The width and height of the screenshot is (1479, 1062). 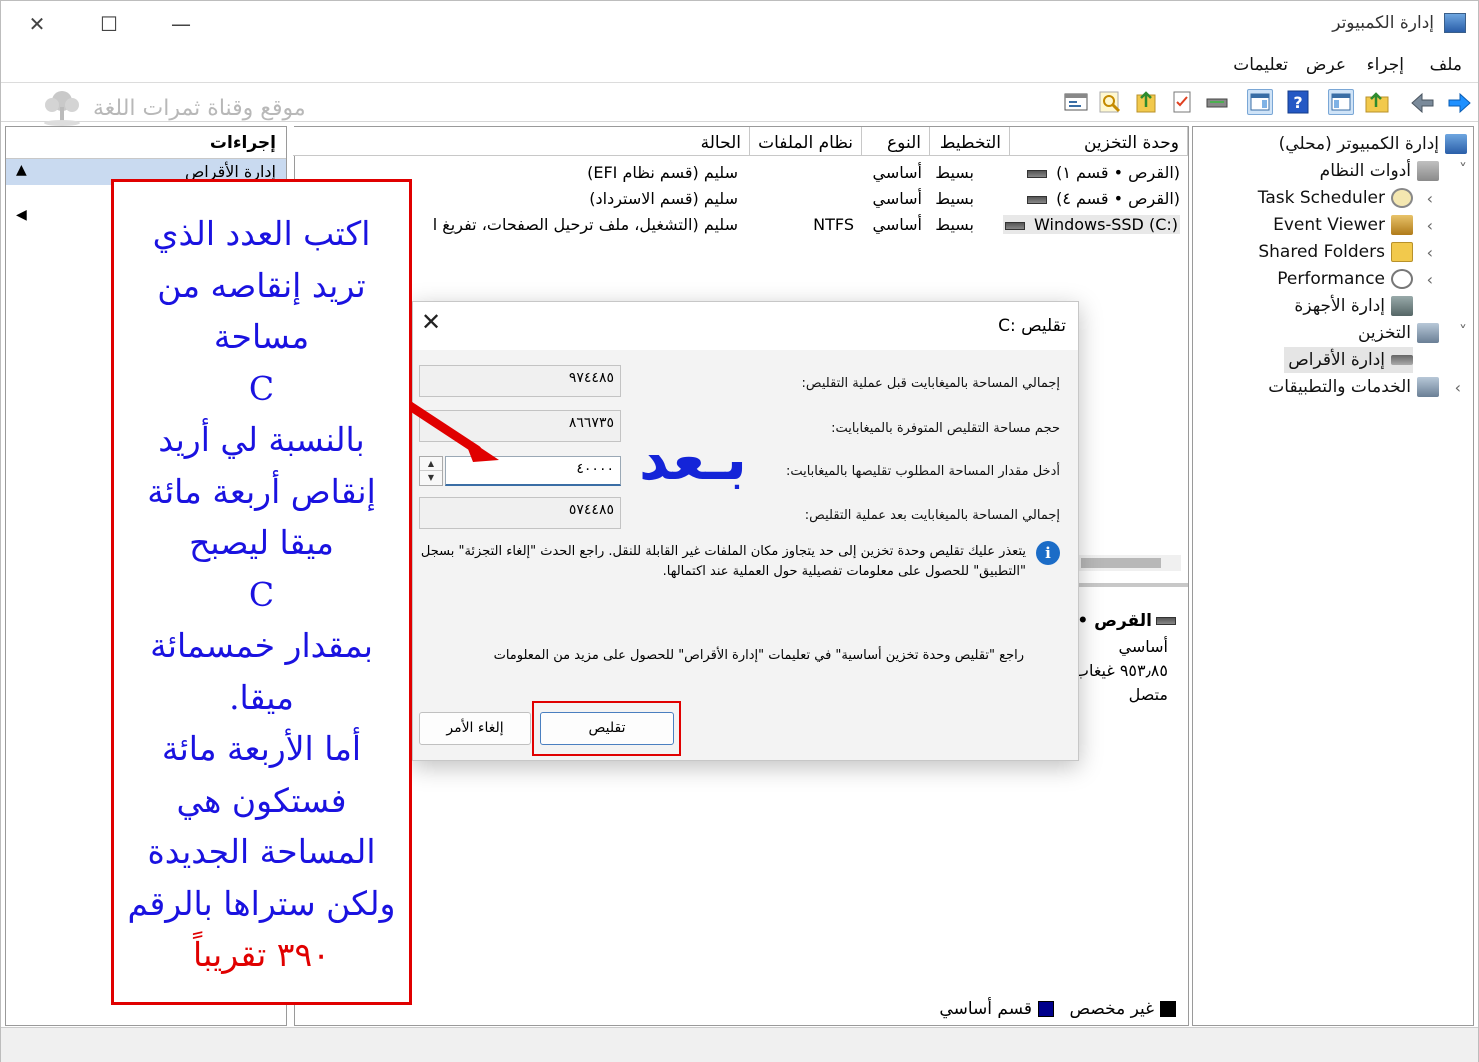 What do you see at coordinates (520, 381) in the screenshot?
I see `total-before-value: ٩٧٤٤٨٥` at bounding box center [520, 381].